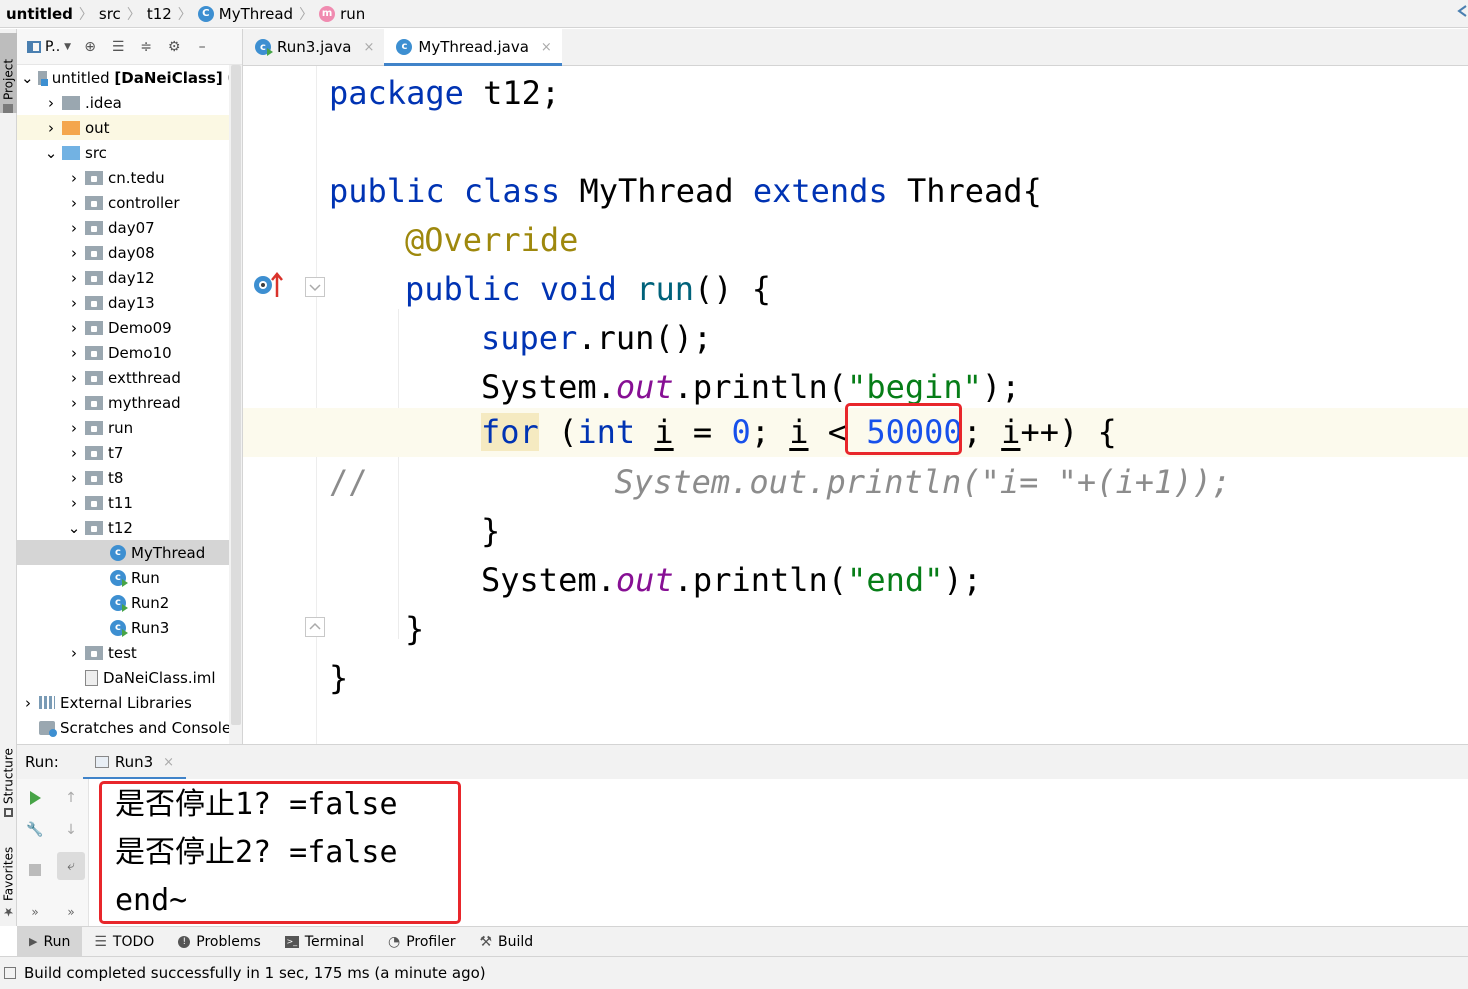  What do you see at coordinates (129, 427) in the screenshot?
I see `tree-item-package: › run` at bounding box center [129, 427].